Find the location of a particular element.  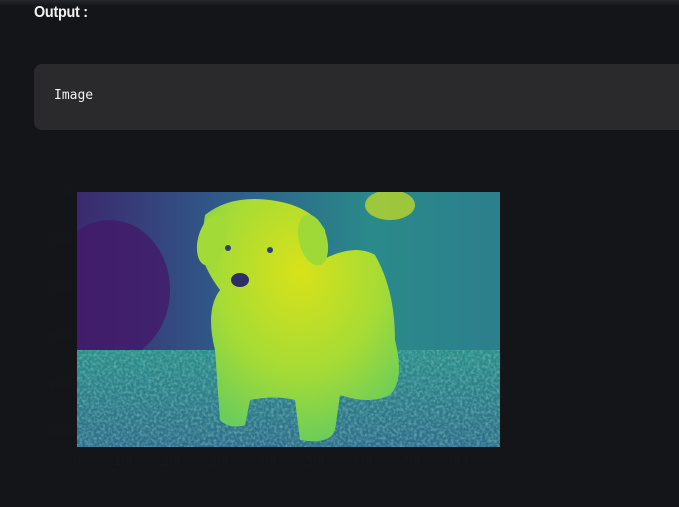

y-tick-label: 500 is located at coordinates (58, 432).